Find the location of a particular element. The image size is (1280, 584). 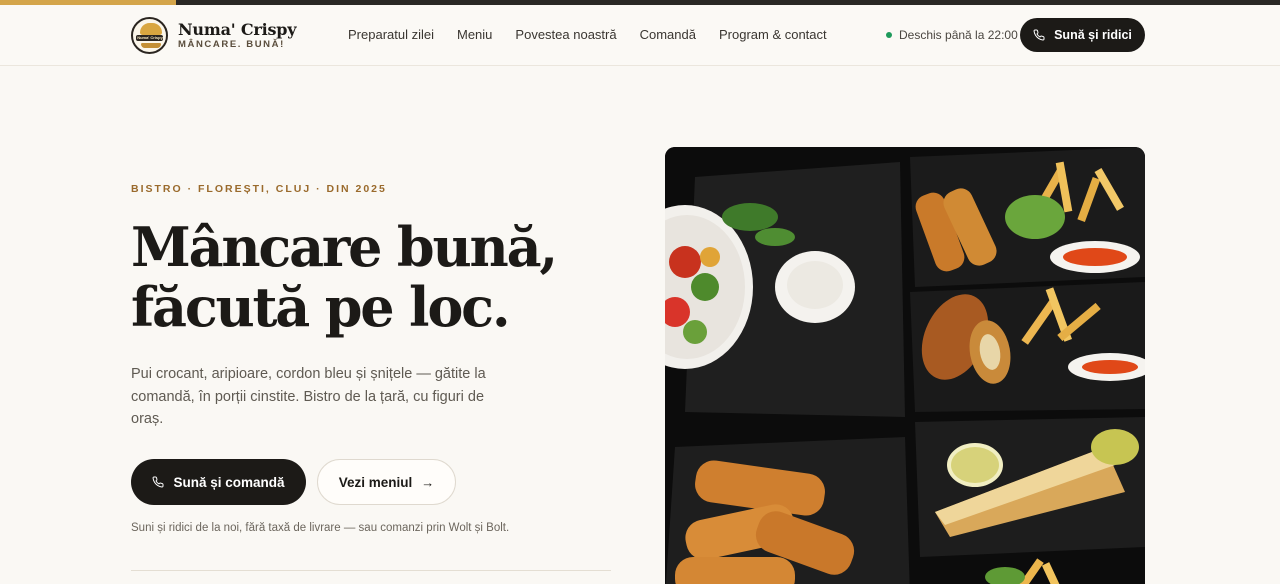

hero-eyebrow: BISTRO · FLOREȘTI, CLUJ · DIN 2025 is located at coordinates (259, 189).